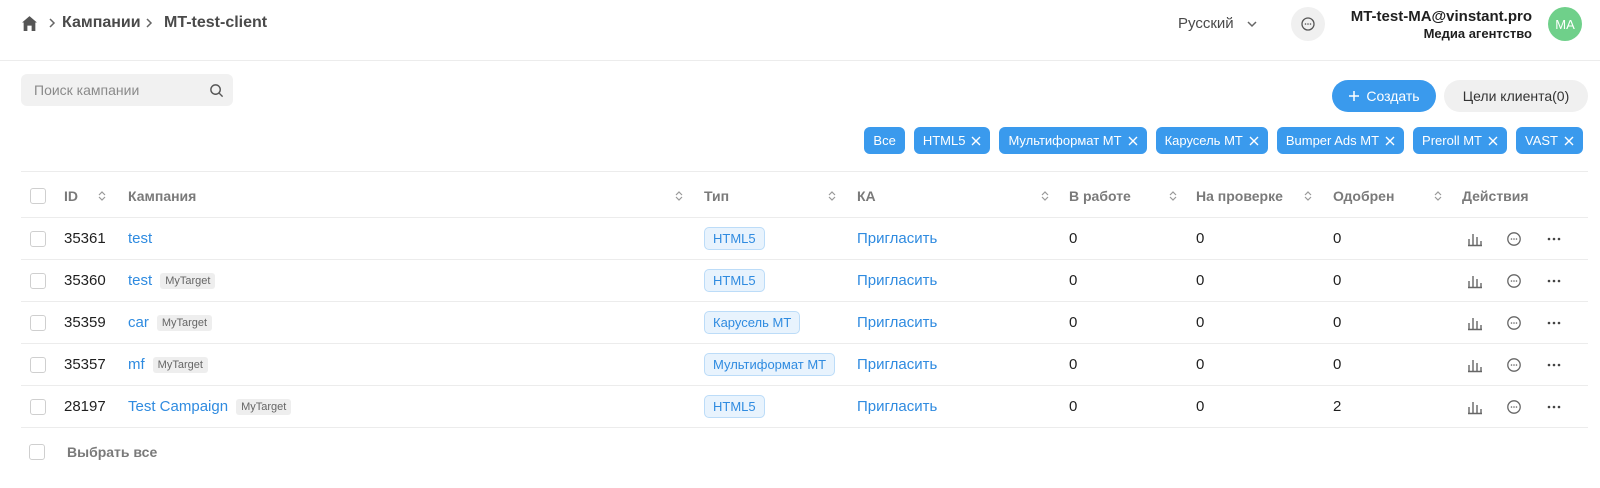 The image size is (1600, 488). I want to click on filter-chip: Bumper Ads МТ, so click(1340, 140).